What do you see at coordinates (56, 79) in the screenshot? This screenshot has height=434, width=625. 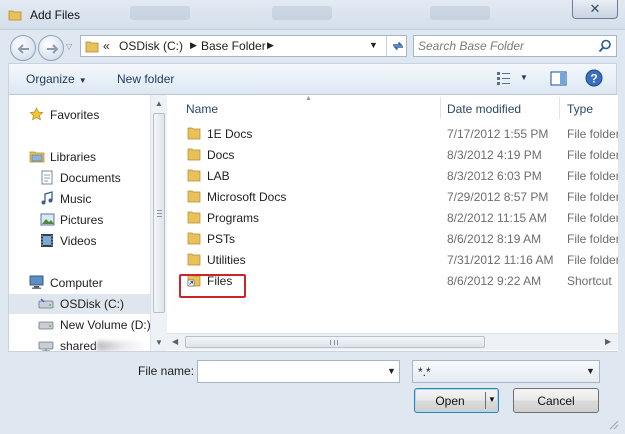 I see `organize-button: Organize ▼` at bounding box center [56, 79].